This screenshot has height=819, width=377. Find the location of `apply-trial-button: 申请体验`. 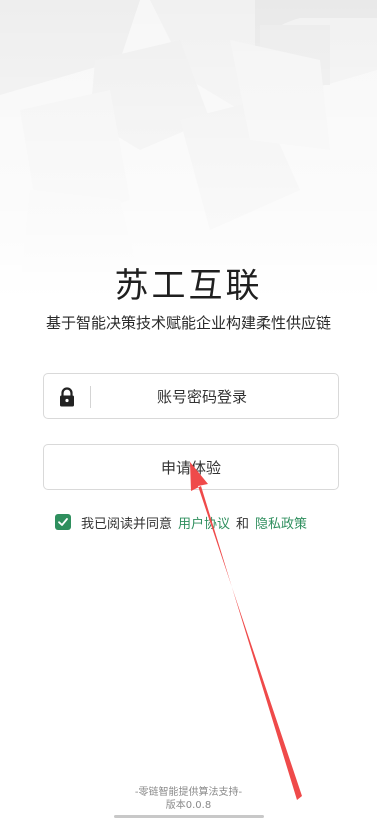

apply-trial-button: 申请体验 is located at coordinates (191, 467).